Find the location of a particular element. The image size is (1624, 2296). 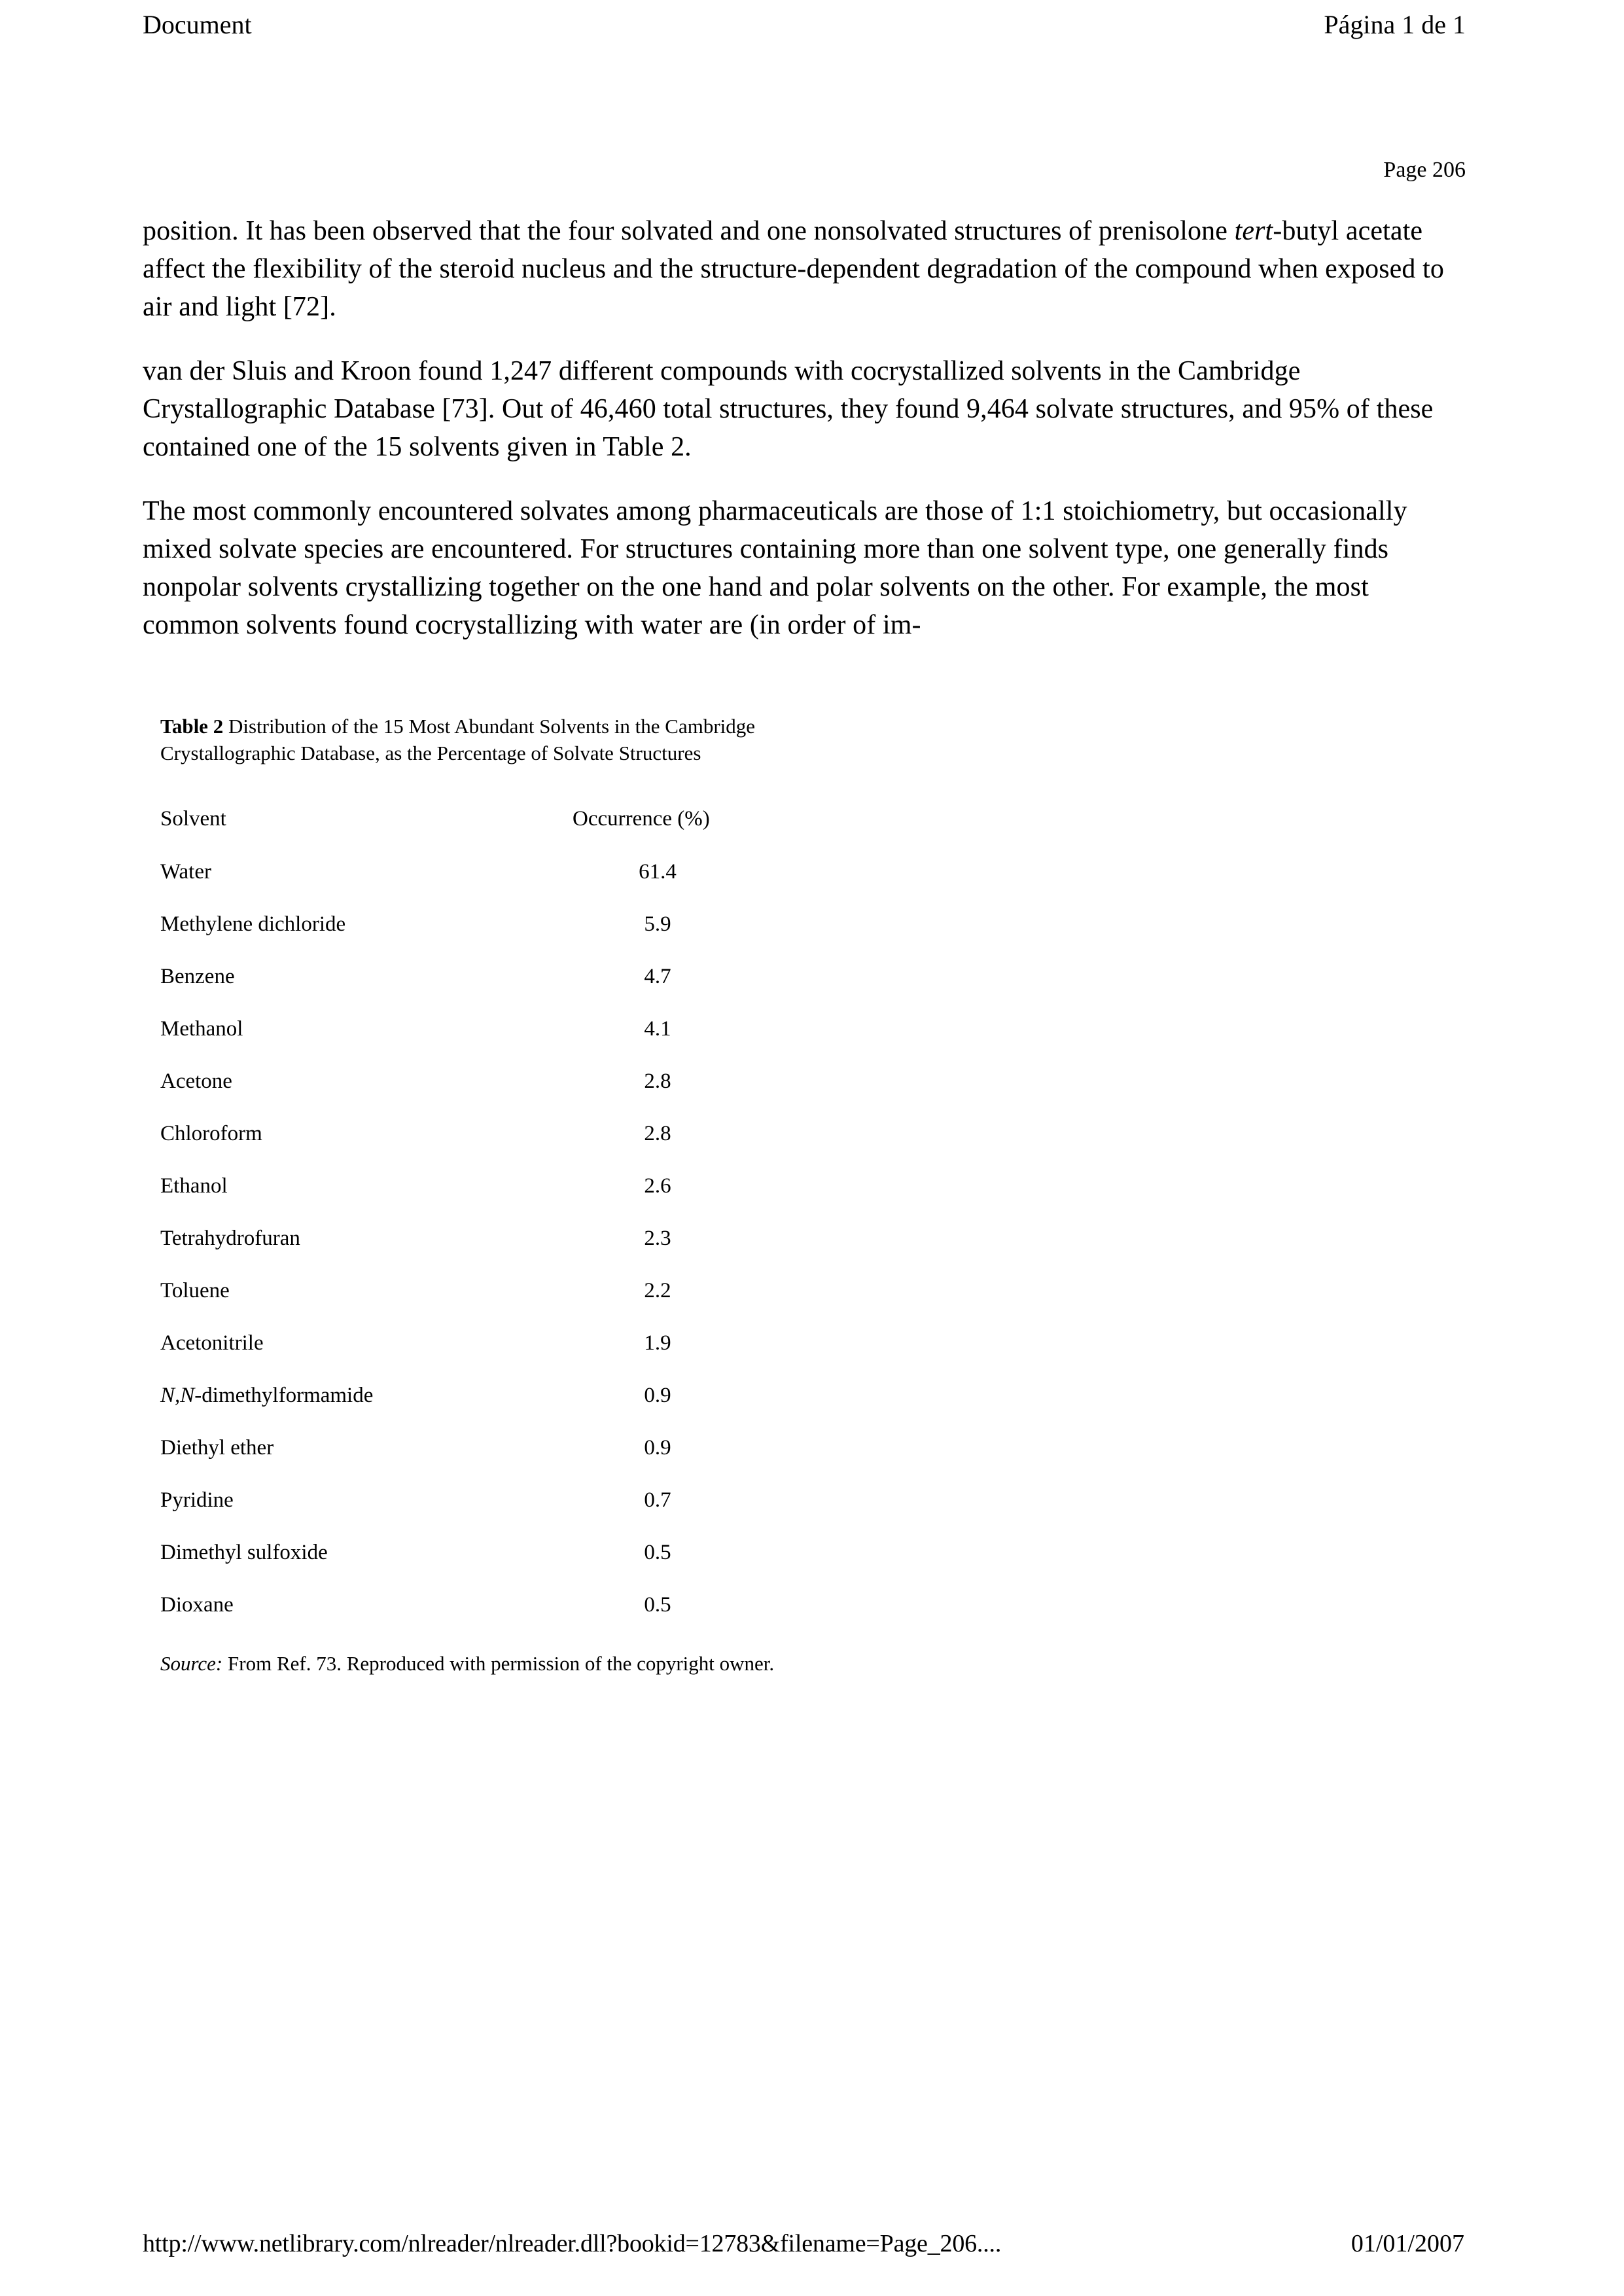

paragraph-1-italic-term: tert is located at coordinates (1253, 231).